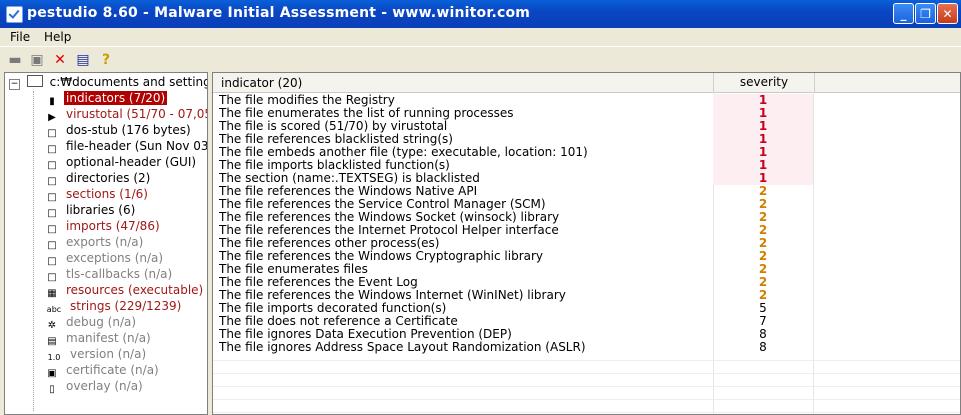 The image size is (961, 415). Describe the element at coordinates (101, 210) in the screenshot. I see `tree-item-label: libraries (6)` at that location.